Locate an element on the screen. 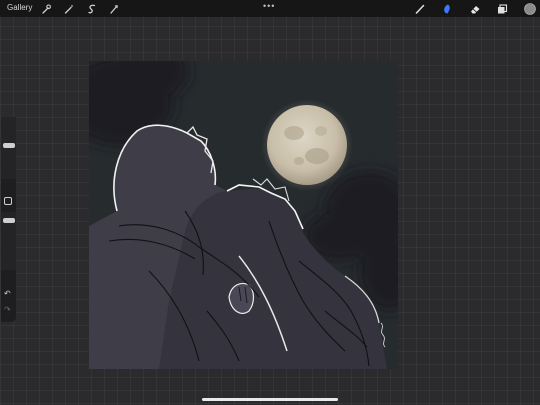 The height and width of the screenshot is (405, 540). wrench-icon is located at coordinates (46, 9).